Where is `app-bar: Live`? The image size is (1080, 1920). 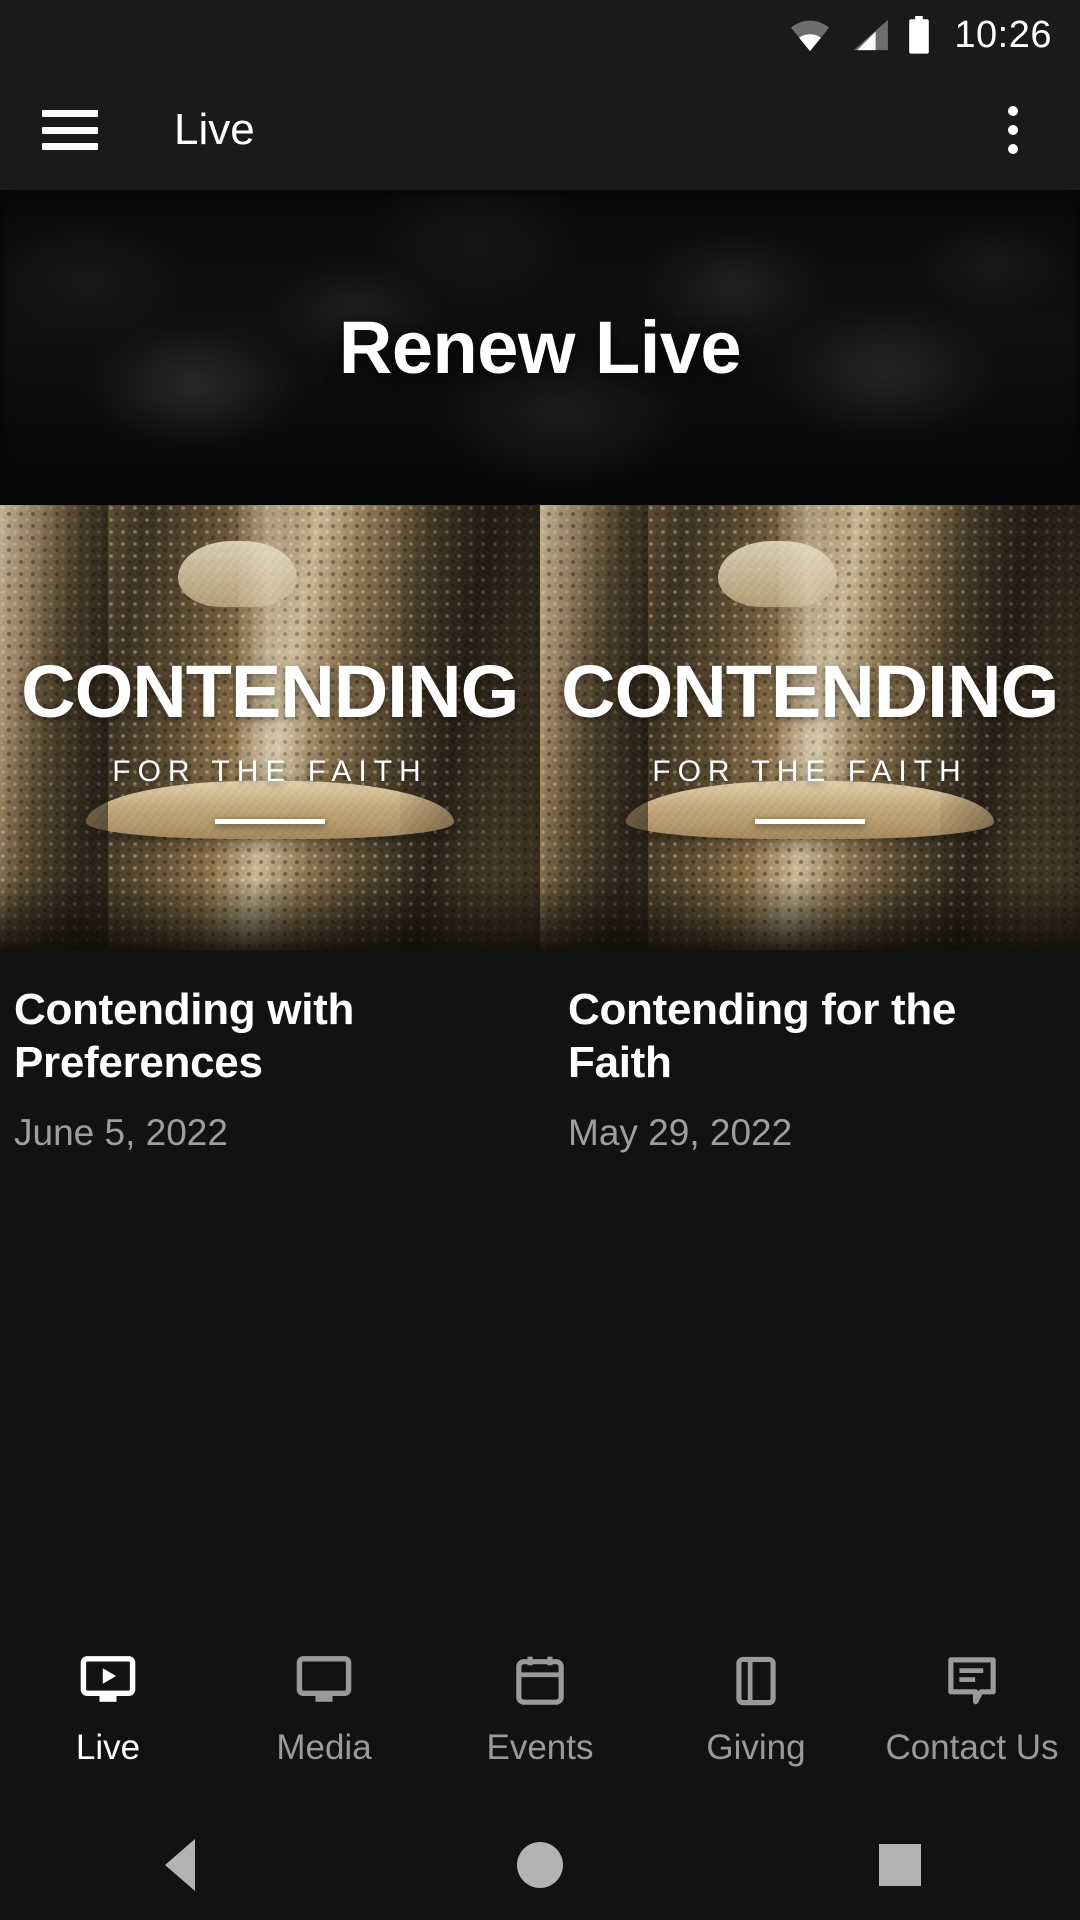
app-bar: Live is located at coordinates (540, 130).